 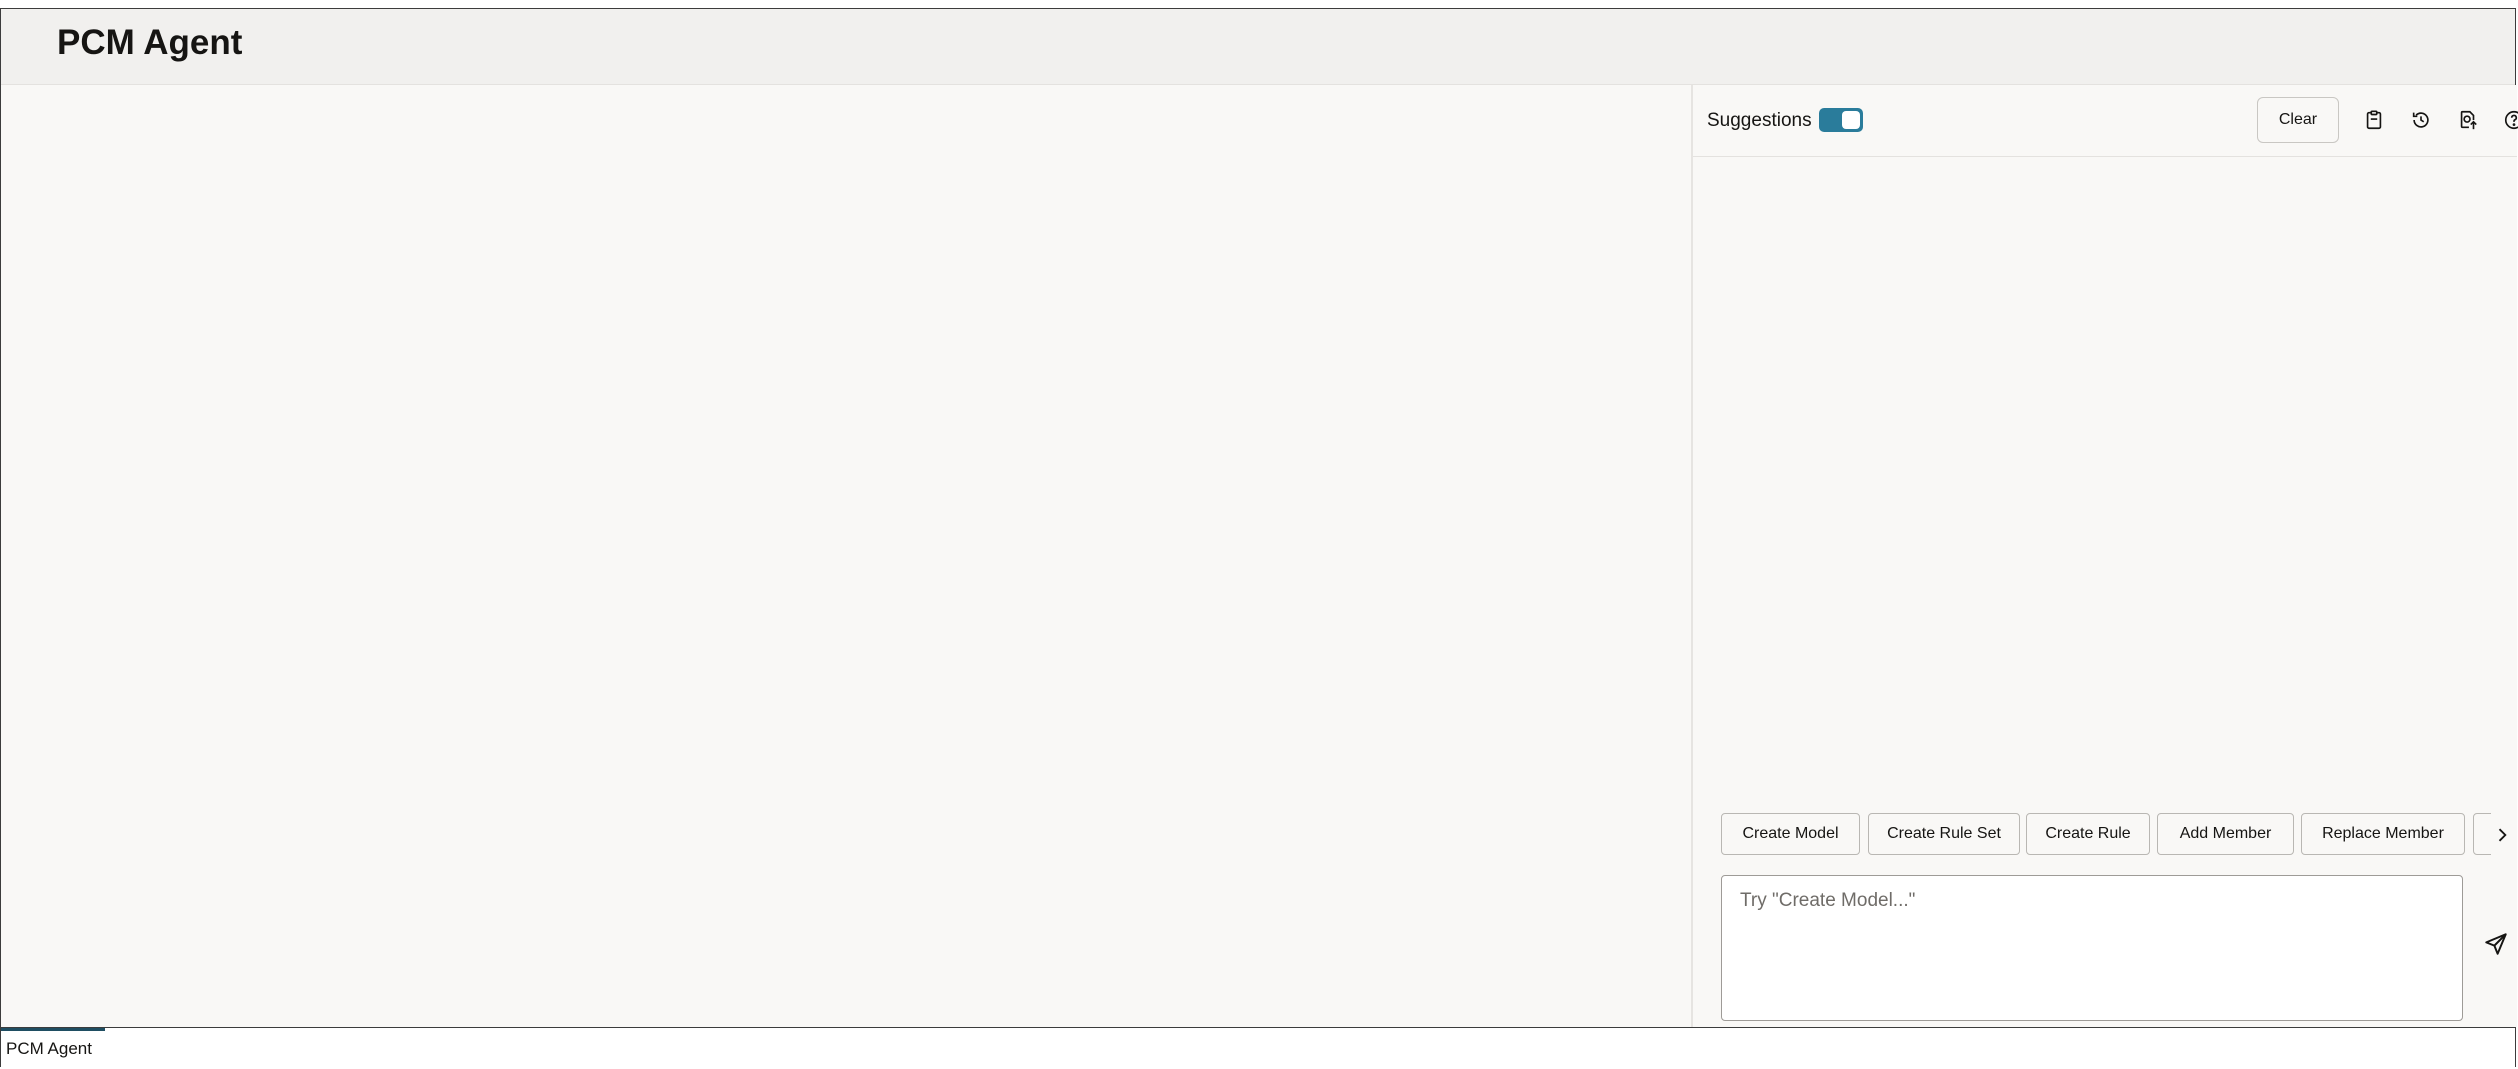 I want to click on bottom-tab-bar: PCM Agent, so click(x=1258, y=1047).